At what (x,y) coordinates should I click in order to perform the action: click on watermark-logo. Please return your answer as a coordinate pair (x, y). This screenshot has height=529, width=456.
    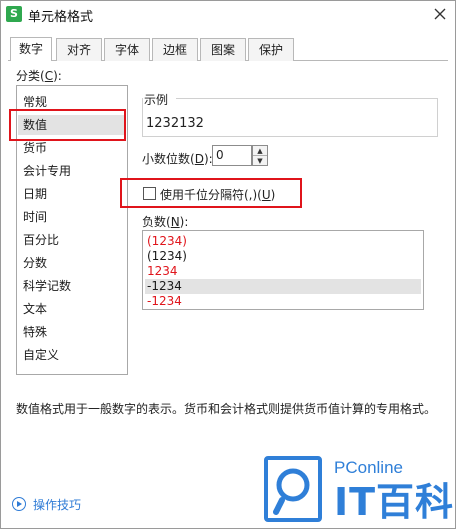
    Looking at the image, I should click on (293, 489).